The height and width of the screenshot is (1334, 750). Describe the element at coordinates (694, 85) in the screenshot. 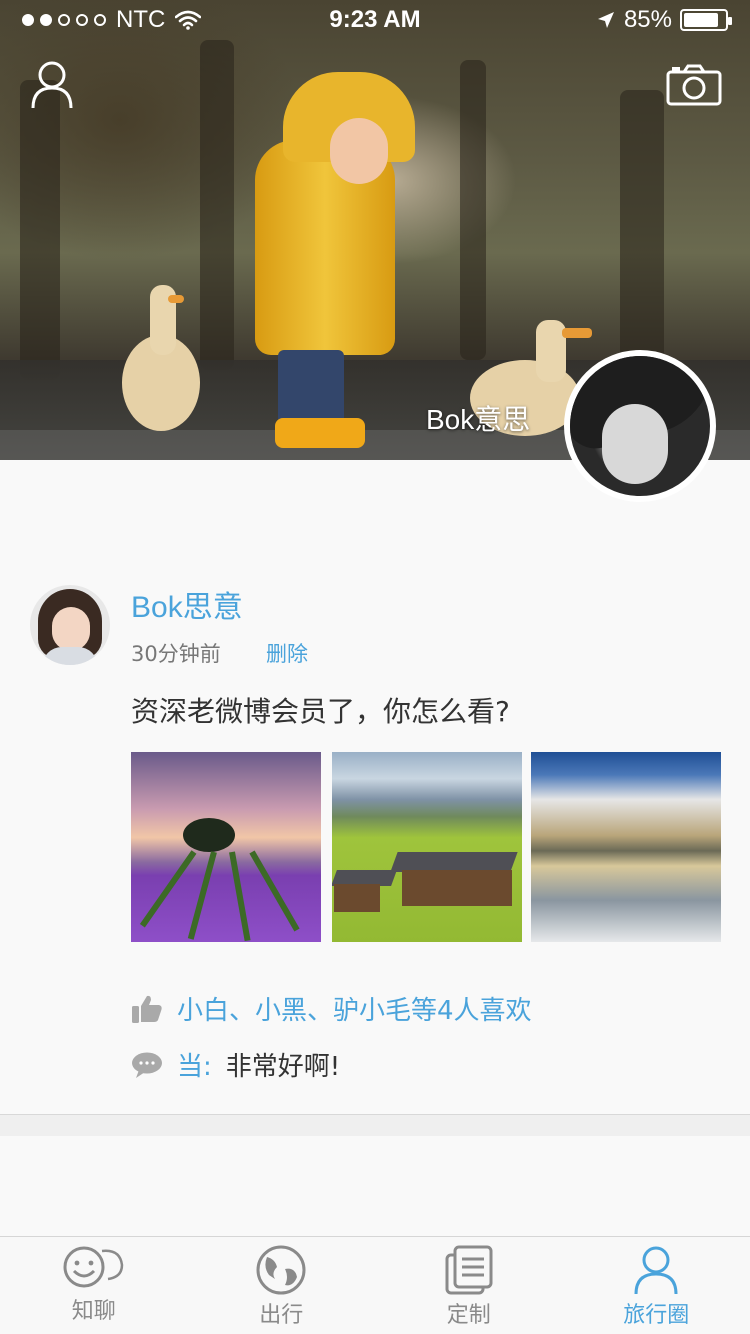

I see `camera-icon` at that location.